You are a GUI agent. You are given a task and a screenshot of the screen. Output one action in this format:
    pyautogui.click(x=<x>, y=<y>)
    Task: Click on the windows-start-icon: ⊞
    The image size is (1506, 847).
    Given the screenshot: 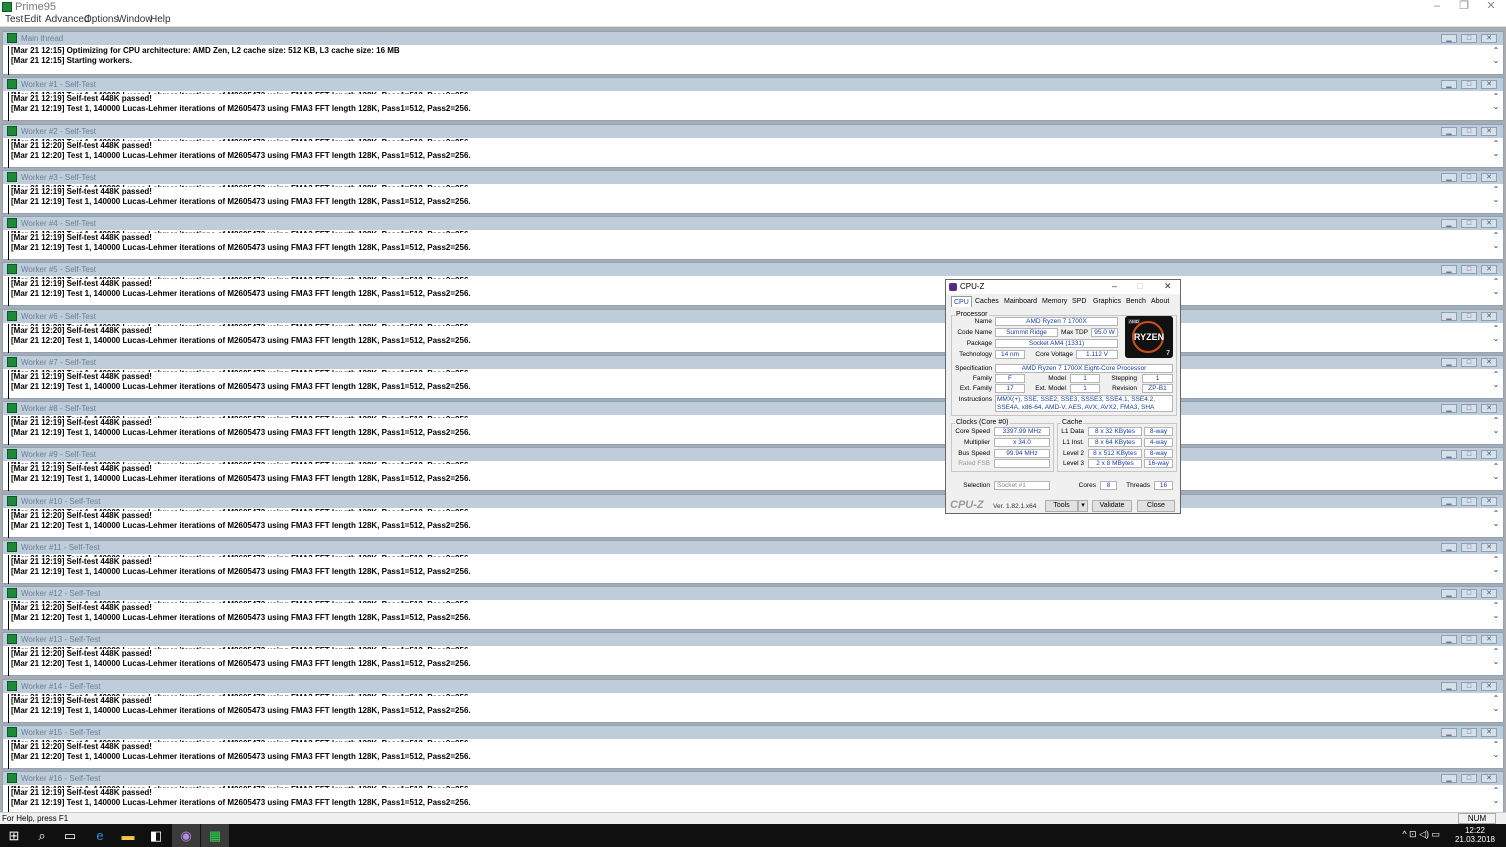 What is the action you would take?
    pyautogui.click(x=14, y=835)
    